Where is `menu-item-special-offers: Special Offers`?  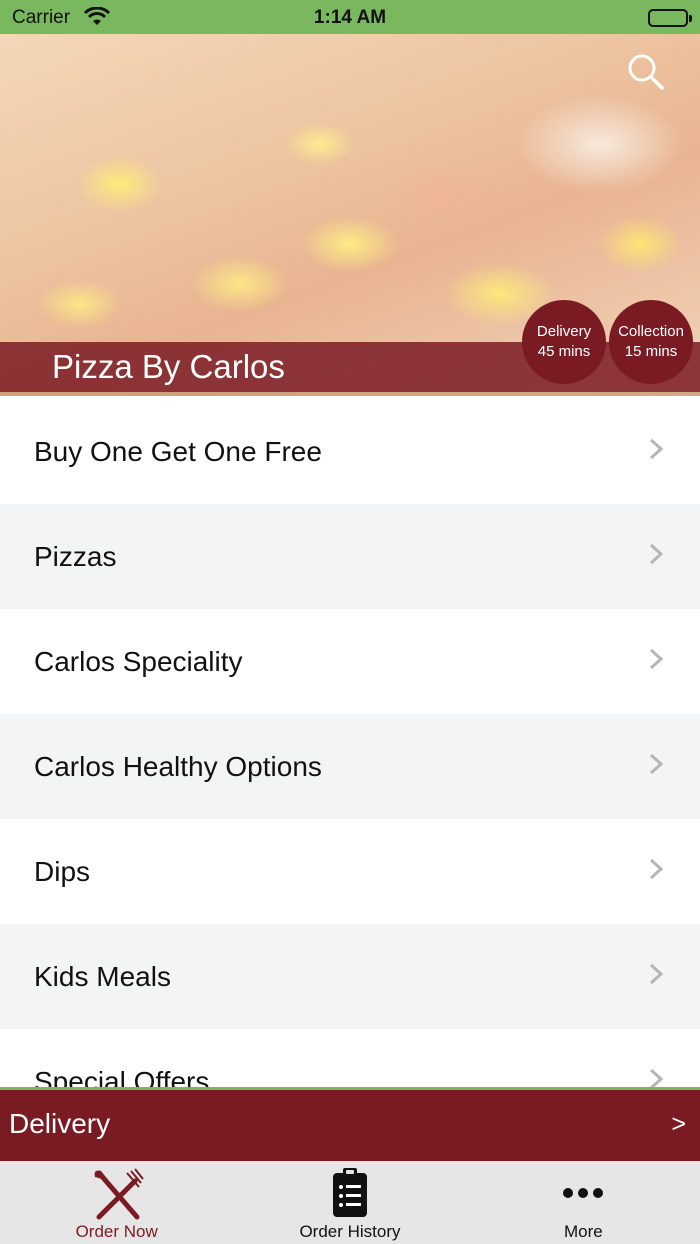 menu-item-special-offers: Special Offers is located at coordinates (350, 1058).